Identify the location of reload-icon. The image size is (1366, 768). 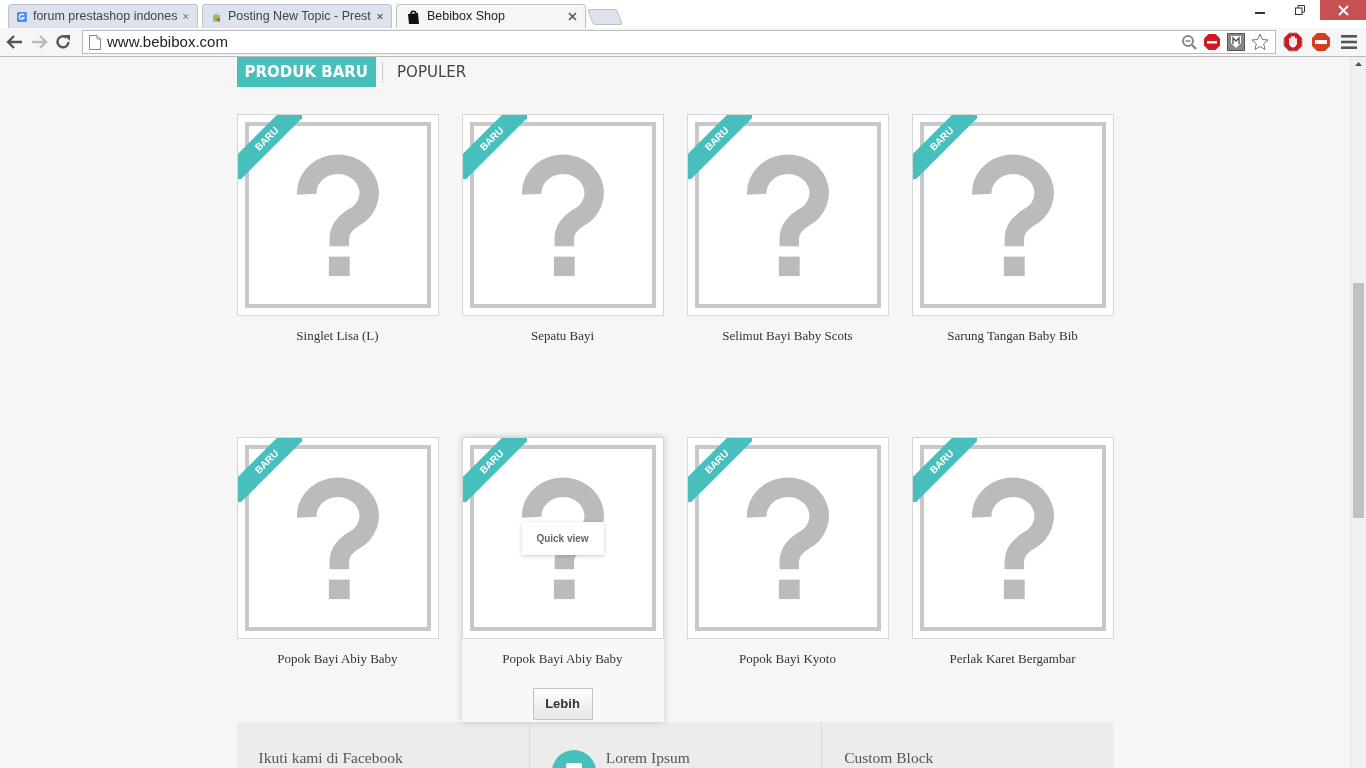
(63, 42).